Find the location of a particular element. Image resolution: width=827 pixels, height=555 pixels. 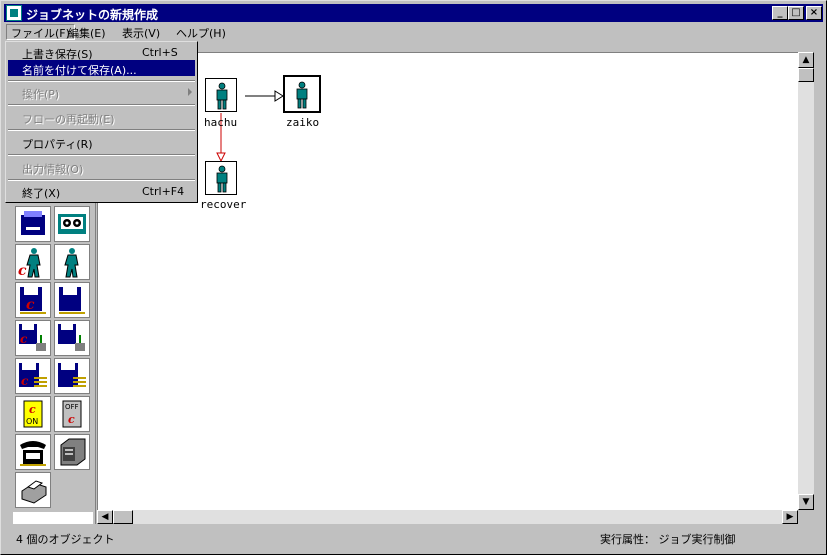

file-list-icon is located at coordinates (72, 376).